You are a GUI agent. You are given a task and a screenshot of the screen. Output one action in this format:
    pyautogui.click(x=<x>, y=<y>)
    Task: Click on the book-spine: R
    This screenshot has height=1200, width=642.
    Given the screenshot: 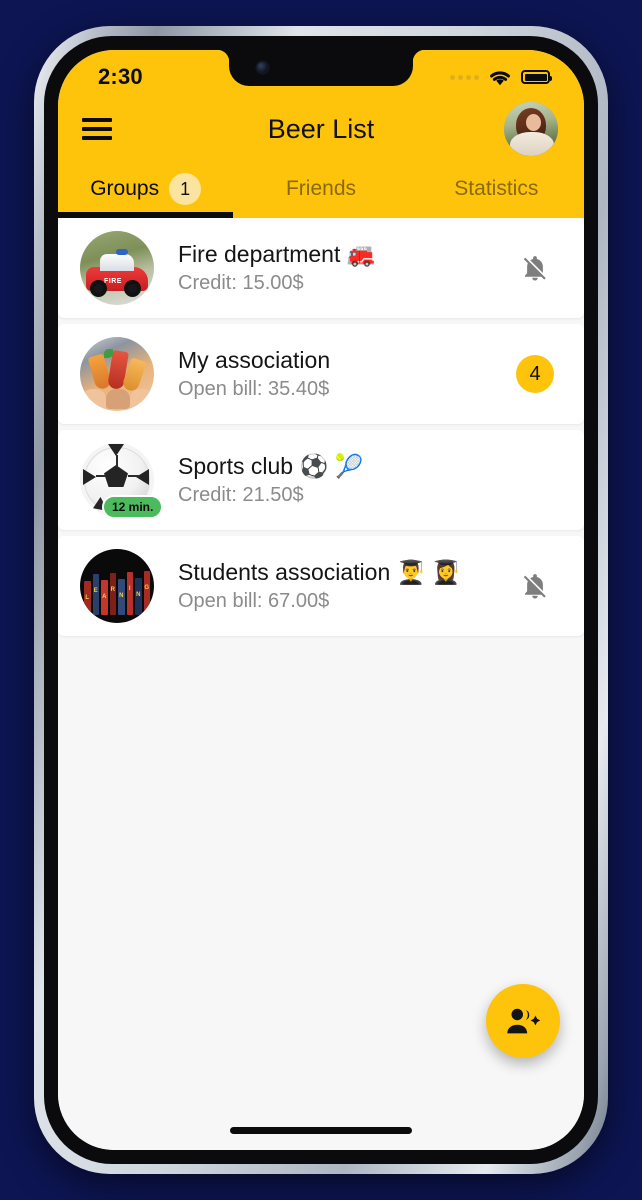 What is the action you would take?
    pyautogui.click(x=112, y=594)
    